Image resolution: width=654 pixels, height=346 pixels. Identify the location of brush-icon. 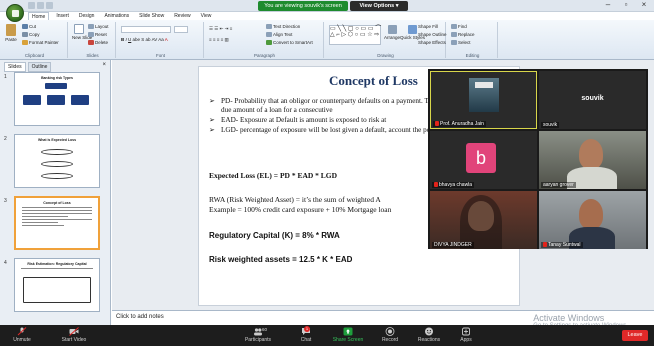
(25, 43).